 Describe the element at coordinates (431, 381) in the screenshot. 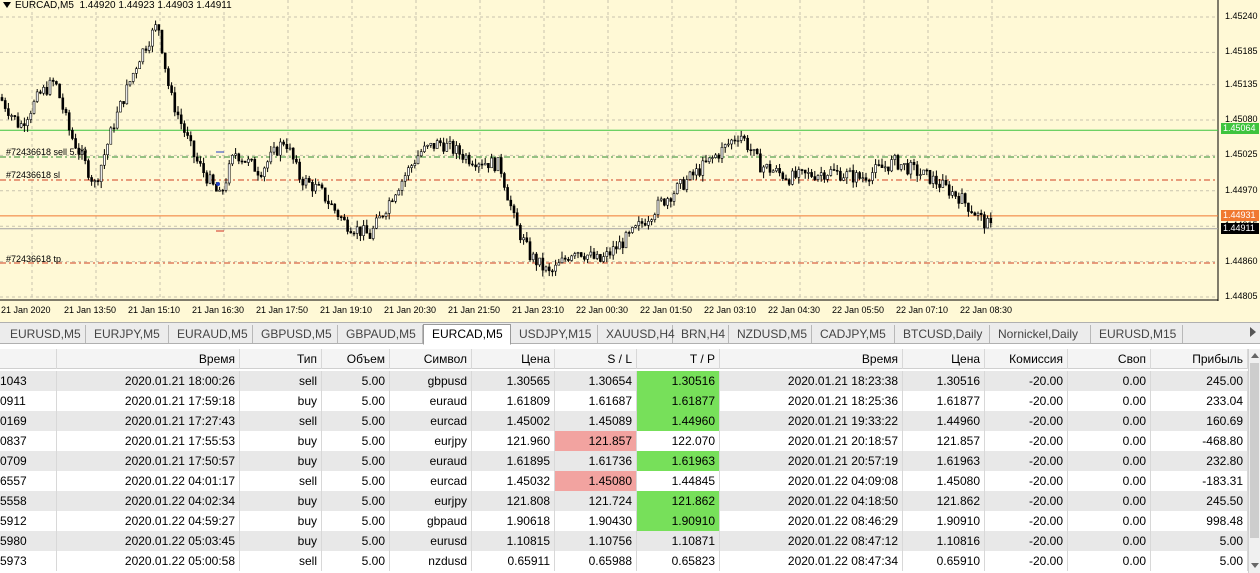

I see `table-cell: gbpusd` at that location.